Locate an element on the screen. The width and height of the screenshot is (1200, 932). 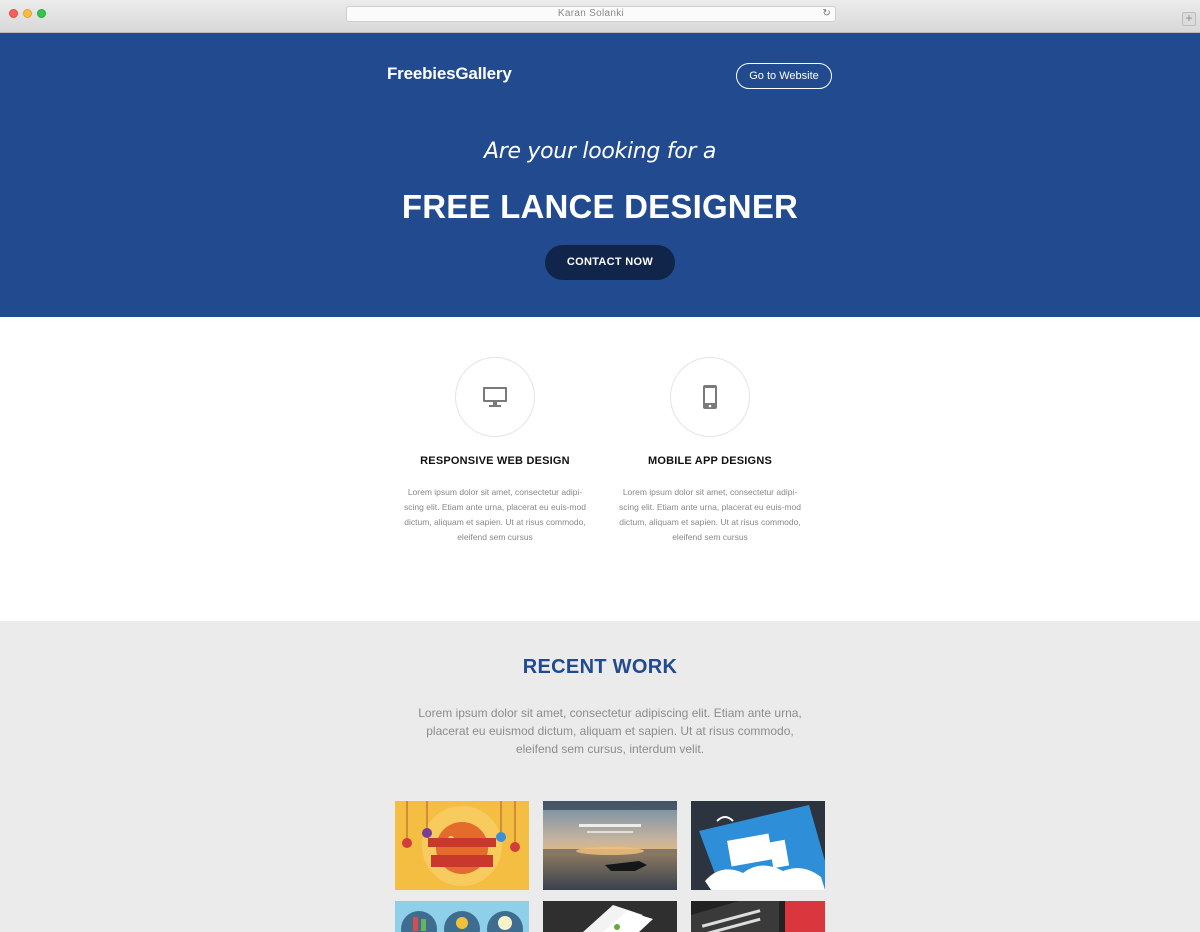
hero-headline: FREE LANCE DESIGNER is located at coordinates (600, 206).